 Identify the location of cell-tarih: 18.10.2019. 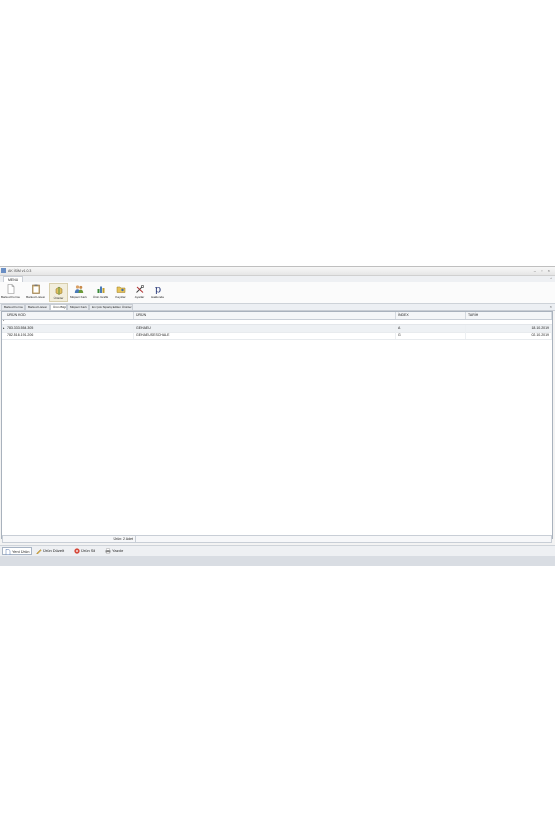
(509, 328).